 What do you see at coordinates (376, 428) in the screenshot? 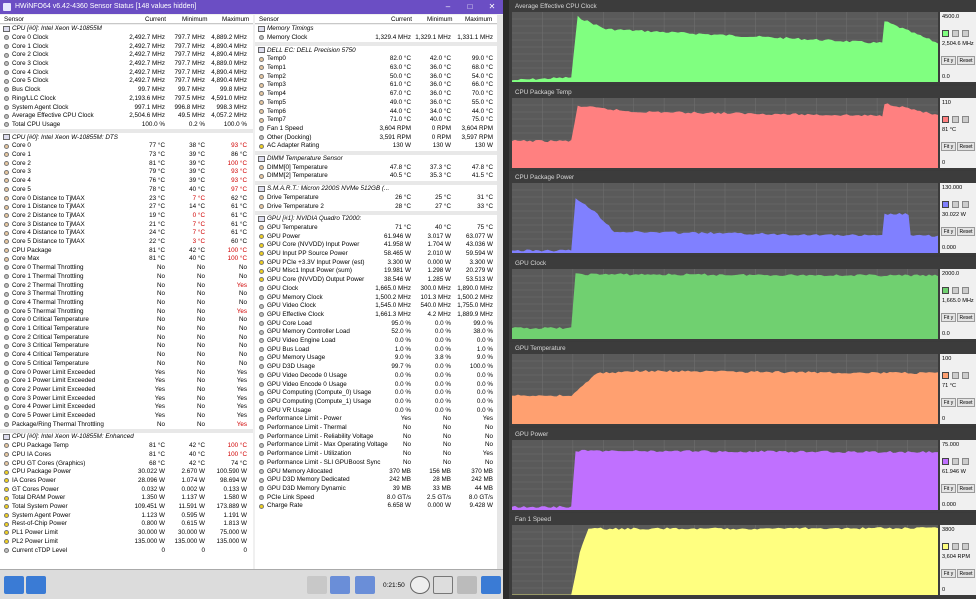
I see `sensor-row: Performance Limit - Thermal No No No` at bounding box center [376, 428].